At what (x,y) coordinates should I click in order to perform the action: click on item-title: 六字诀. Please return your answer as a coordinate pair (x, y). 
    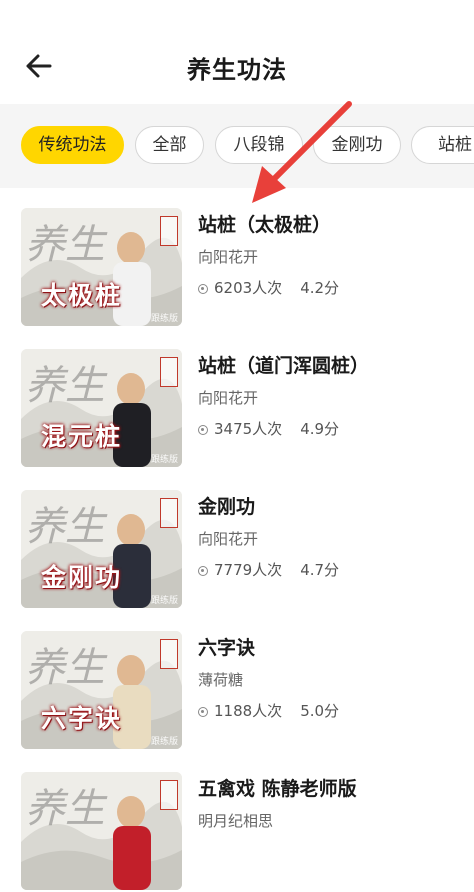
    Looking at the image, I should click on (227, 648).